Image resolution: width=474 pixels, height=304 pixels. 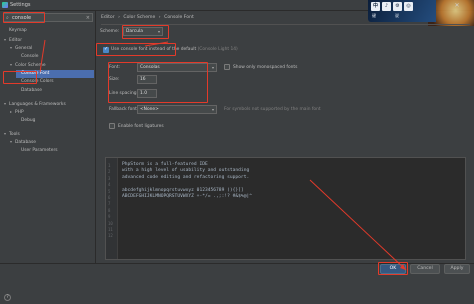 What do you see at coordinates (397, 6) in the screenshot?
I see `ime-chip-3: ⚙` at bounding box center [397, 6].